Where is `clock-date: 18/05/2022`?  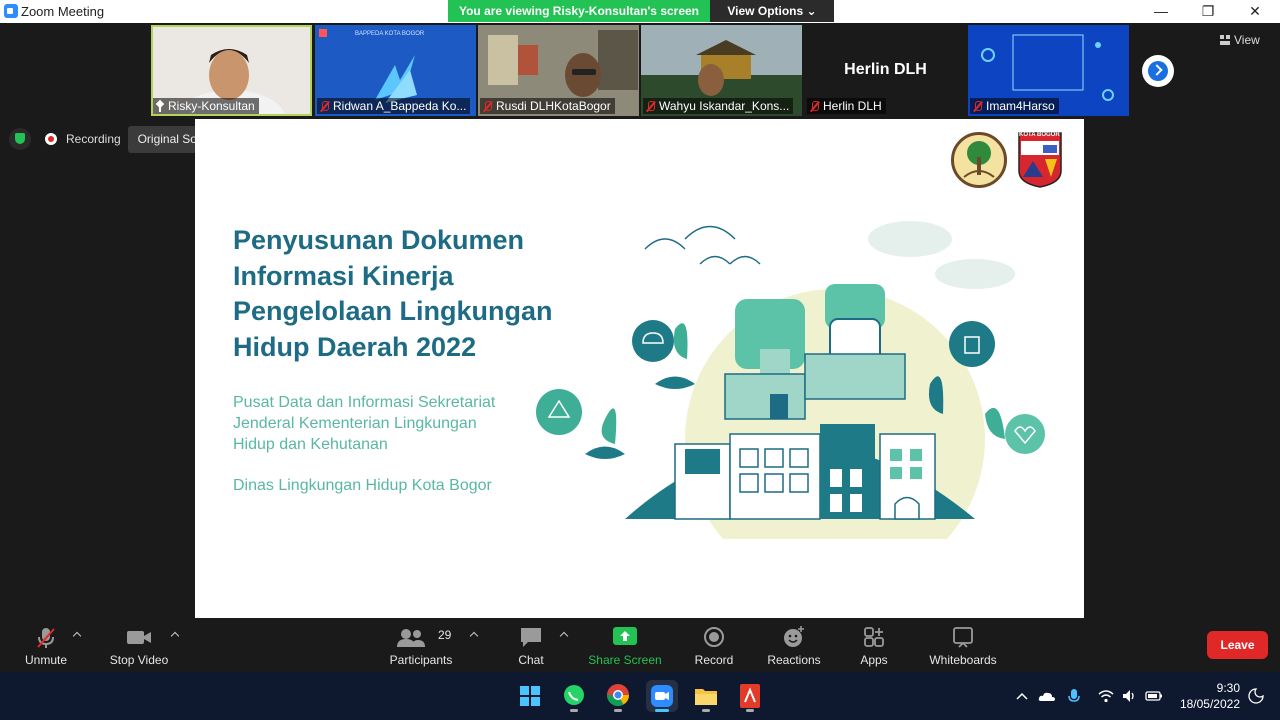
clock-date: 18/05/2022 is located at coordinates (1209, 704).